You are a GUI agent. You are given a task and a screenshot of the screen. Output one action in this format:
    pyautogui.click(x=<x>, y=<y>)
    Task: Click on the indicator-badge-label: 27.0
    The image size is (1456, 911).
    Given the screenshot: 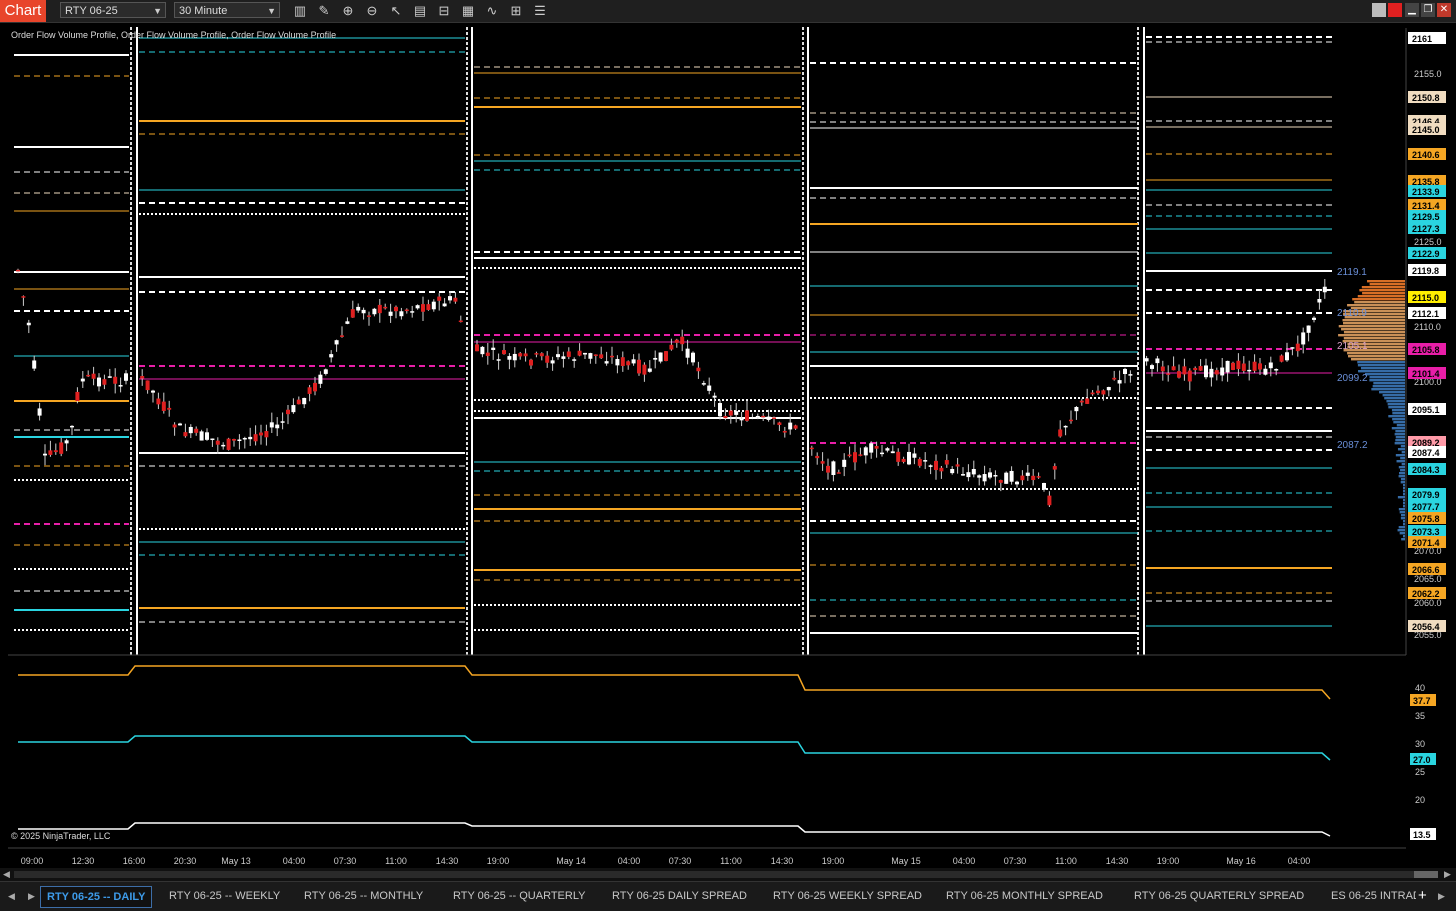 What is the action you would take?
    pyautogui.click(x=1422, y=760)
    